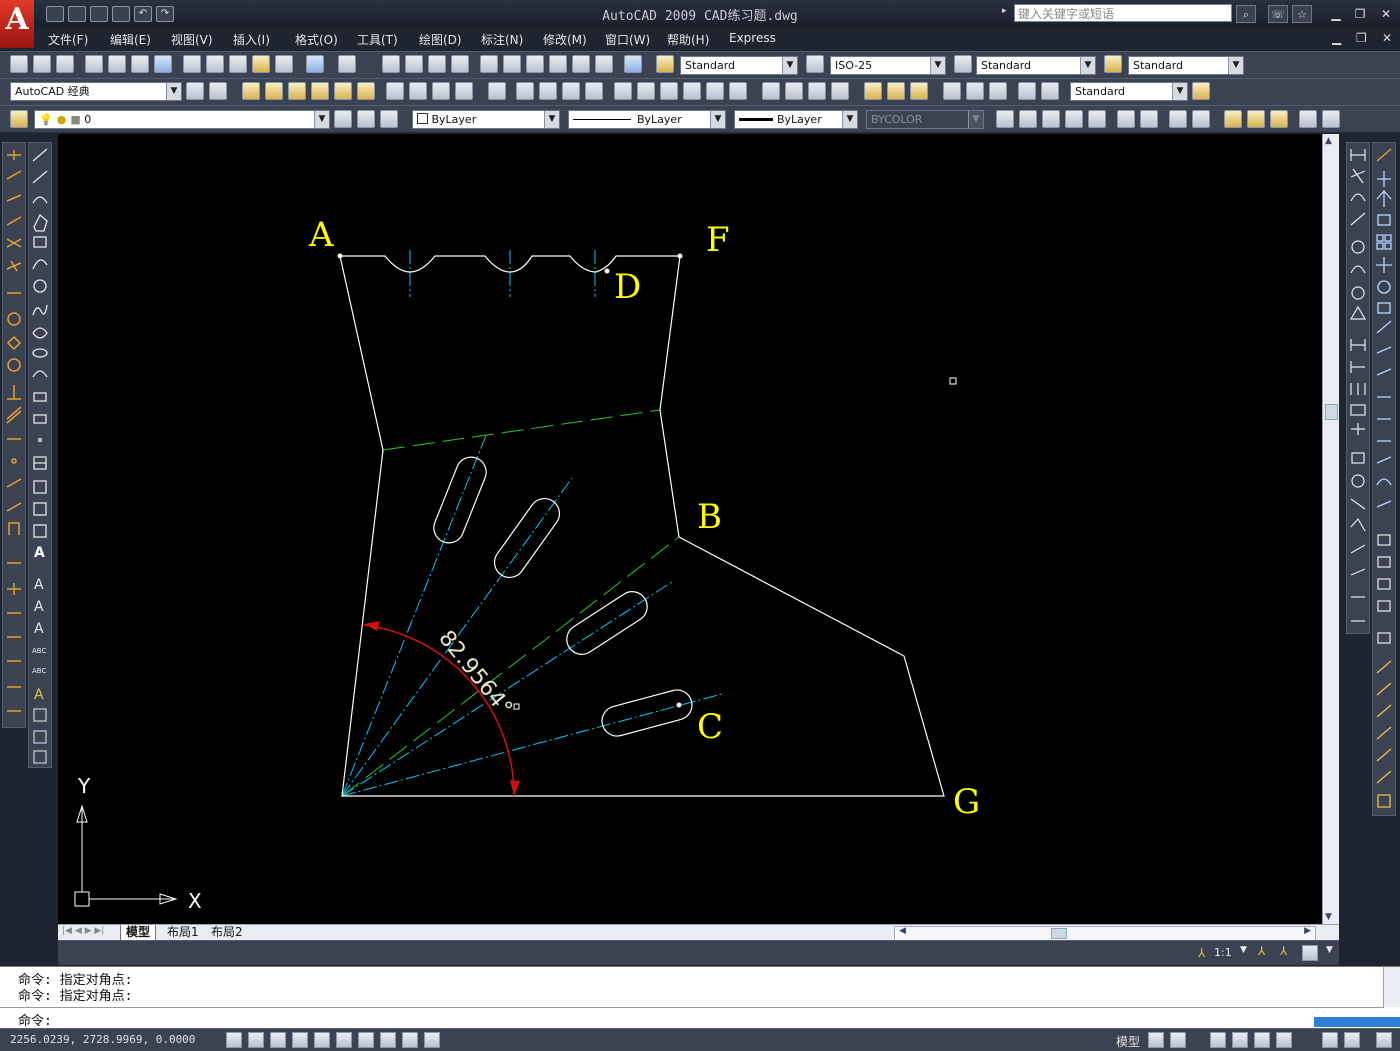  I want to click on paste-icon, so click(238, 64).